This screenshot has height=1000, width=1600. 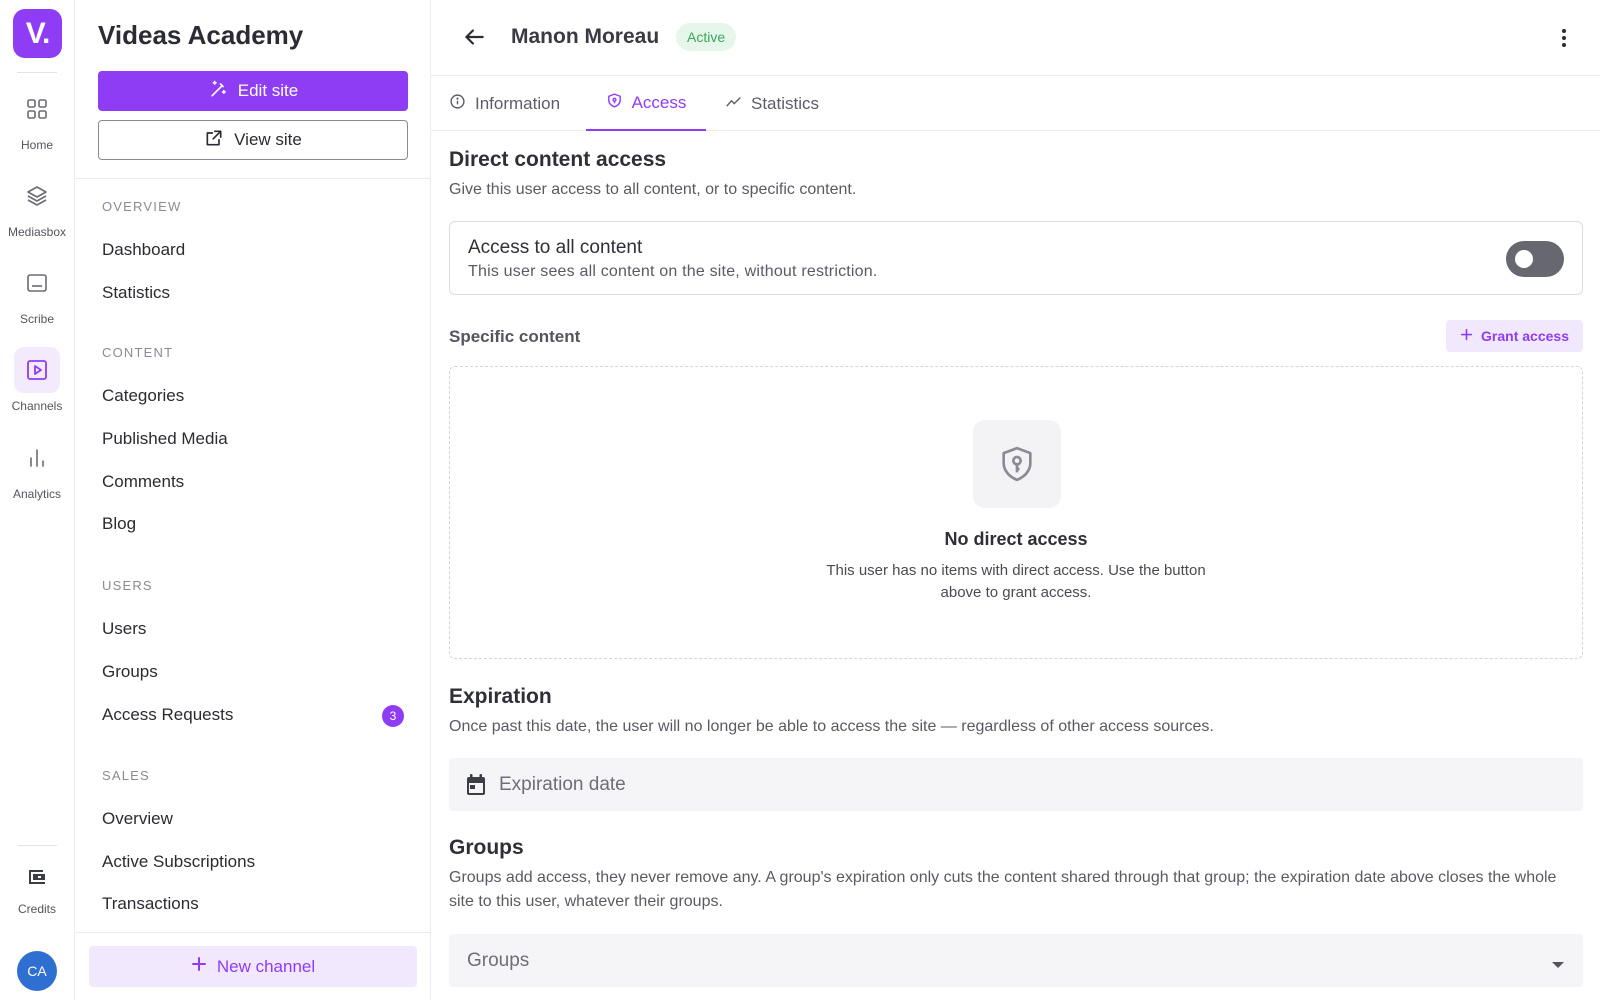 I want to click on shield-key-icon, so click(x=1017, y=464).